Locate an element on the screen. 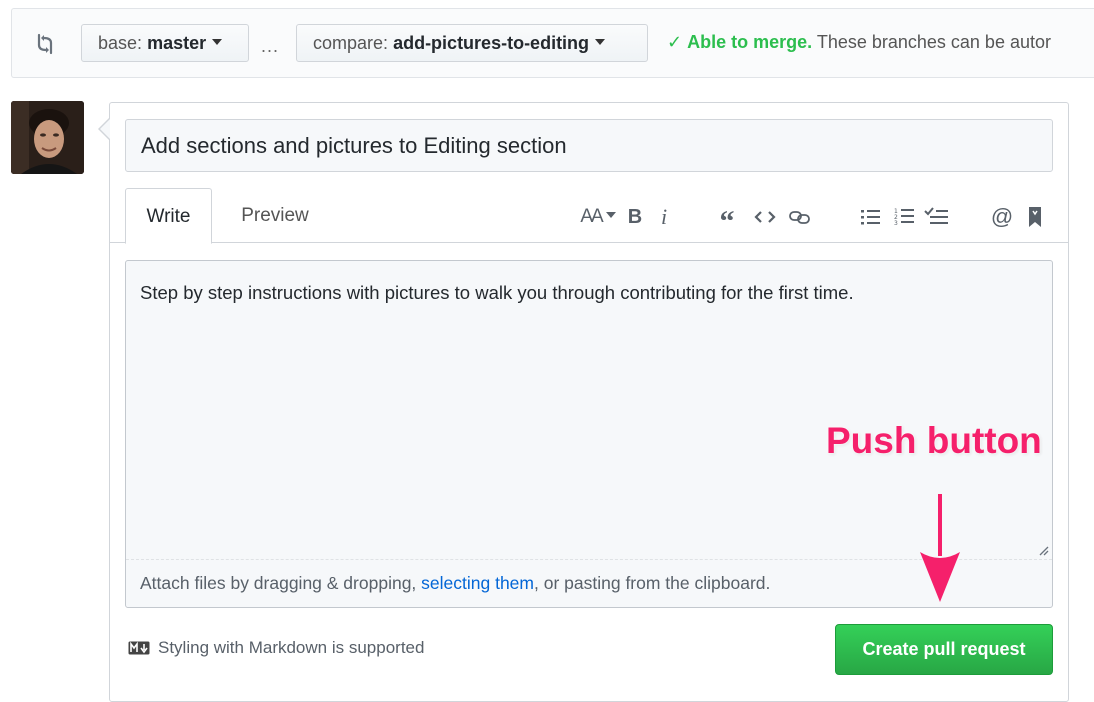 This screenshot has height=702, width=1094. mention-button: @ is located at coordinates (1002, 217).